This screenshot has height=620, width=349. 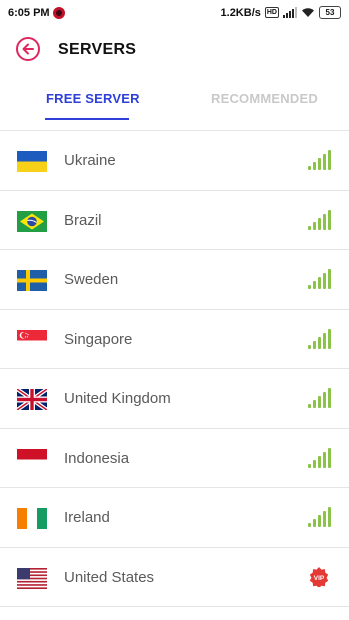 What do you see at coordinates (59, 13) in the screenshot?
I see `record-icon` at bounding box center [59, 13].